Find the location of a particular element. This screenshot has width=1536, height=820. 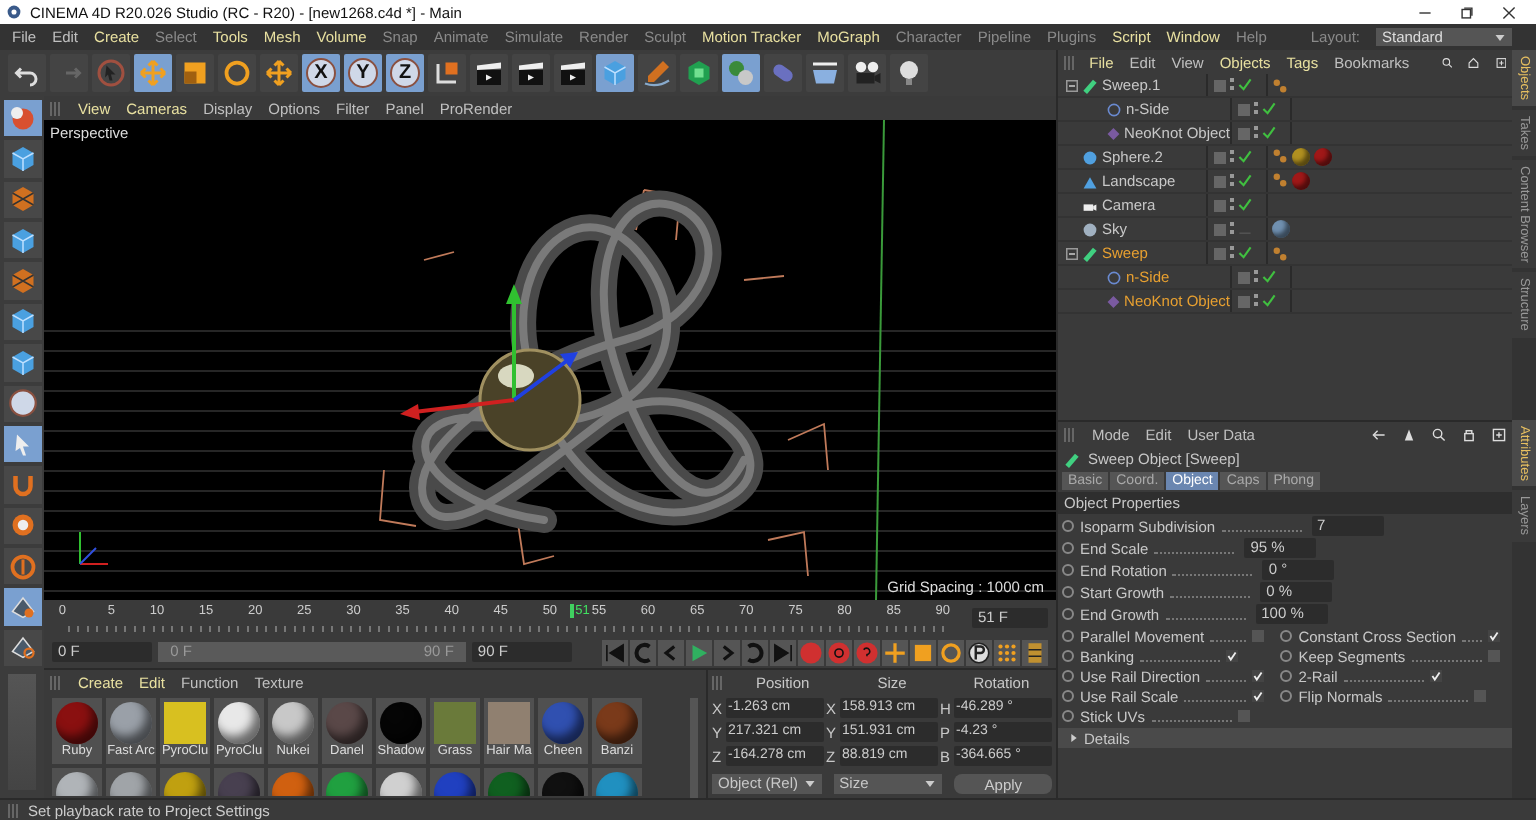

axis-toggle-button: Y is located at coordinates (363, 73).